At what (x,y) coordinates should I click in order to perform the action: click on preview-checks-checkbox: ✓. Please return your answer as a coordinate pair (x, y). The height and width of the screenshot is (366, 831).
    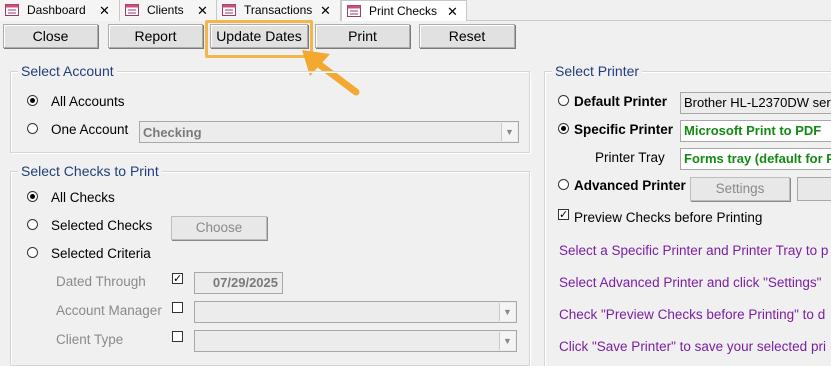
    Looking at the image, I should click on (563, 214).